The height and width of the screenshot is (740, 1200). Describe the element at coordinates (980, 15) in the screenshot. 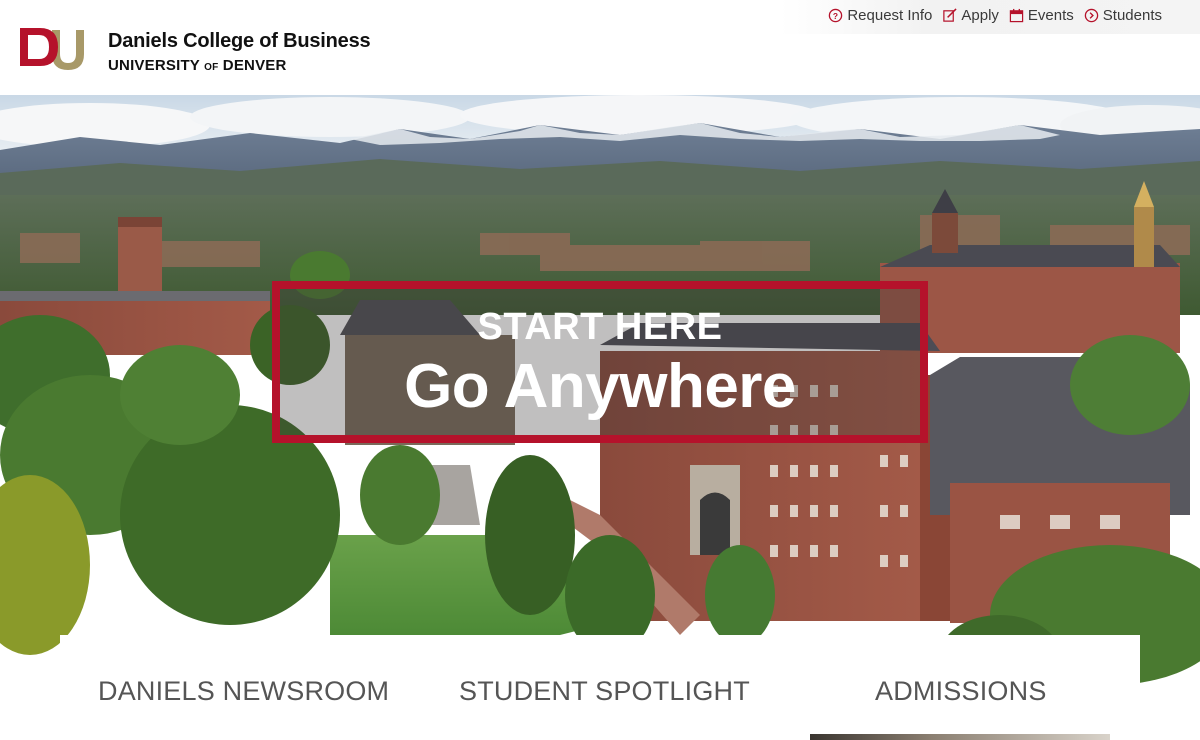

I see `apply-label: Apply` at that location.